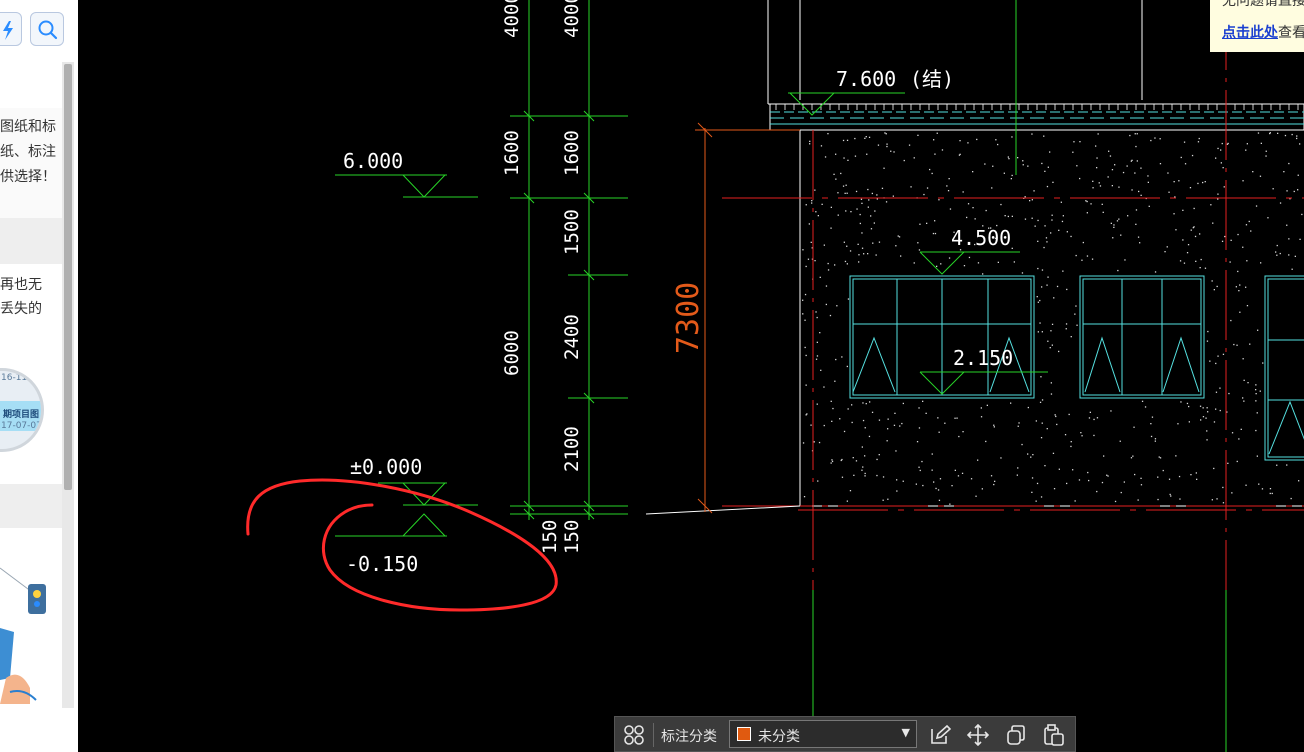 The height and width of the screenshot is (752, 1304). I want to click on annotation-toolbar: 标注分类 未分类 ▼, so click(845, 734).